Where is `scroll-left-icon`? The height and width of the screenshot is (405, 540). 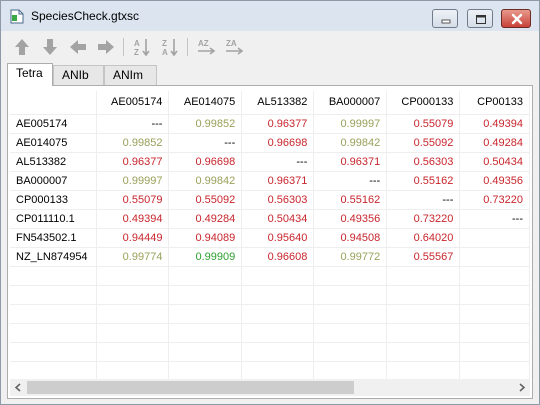 scroll-left-icon is located at coordinates (18, 387).